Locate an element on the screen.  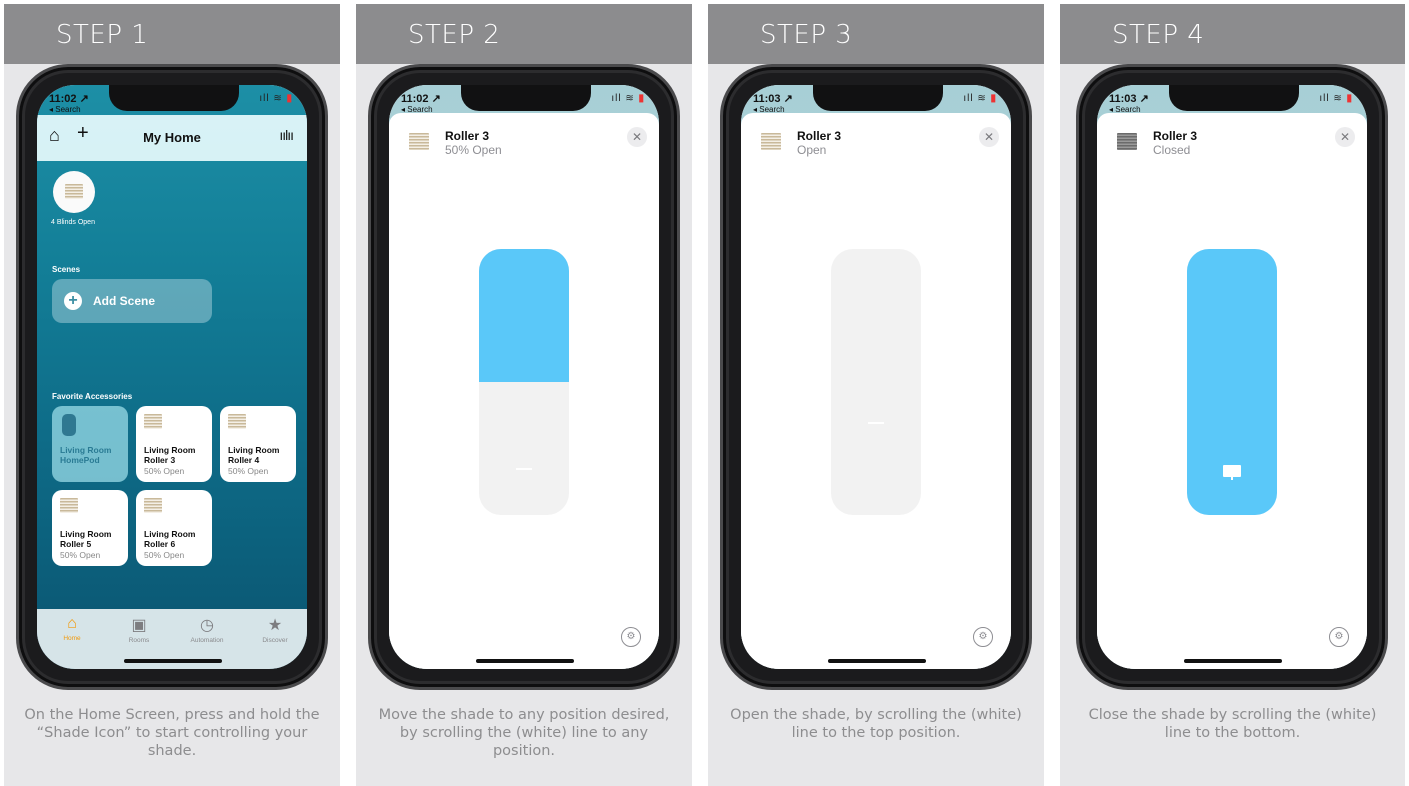
accessory-sheet: Roller 3 Closed ✕ ⚙ is located at coordinates (1232, 391).